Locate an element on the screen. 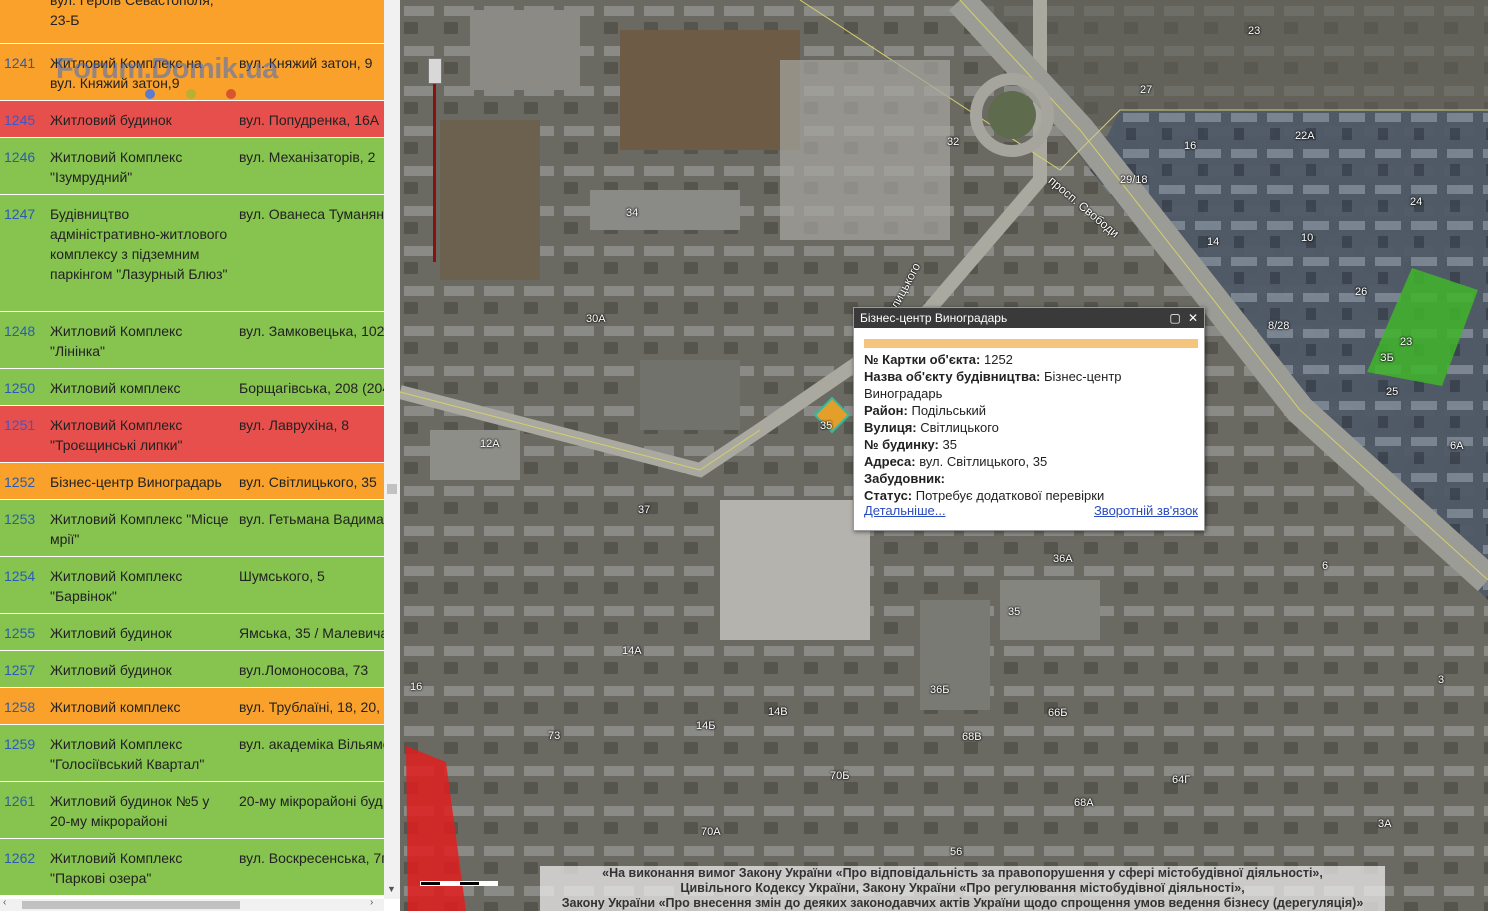 The width and height of the screenshot is (1488, 911). building-number-label: 37 is located at coordinates (644, 510).